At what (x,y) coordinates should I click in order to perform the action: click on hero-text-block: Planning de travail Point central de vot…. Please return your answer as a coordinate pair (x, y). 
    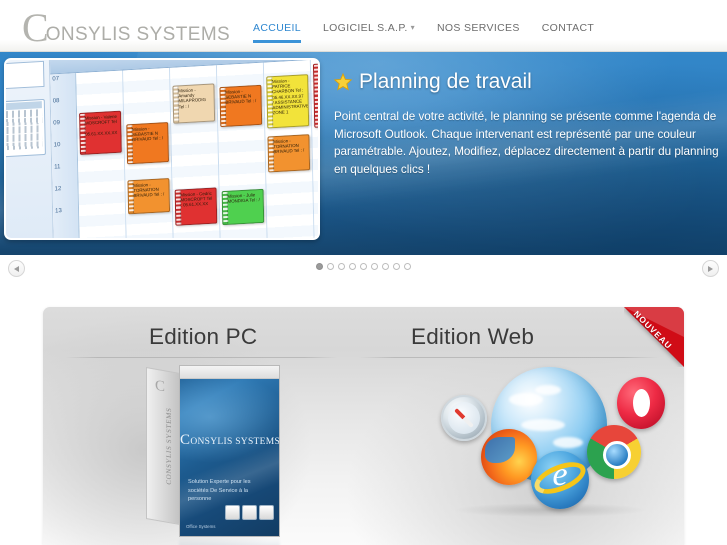
    Looking at the image, I should click on (528, 124).